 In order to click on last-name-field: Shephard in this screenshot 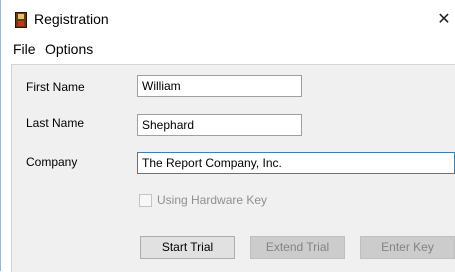, I will do `click(219, 125)`.